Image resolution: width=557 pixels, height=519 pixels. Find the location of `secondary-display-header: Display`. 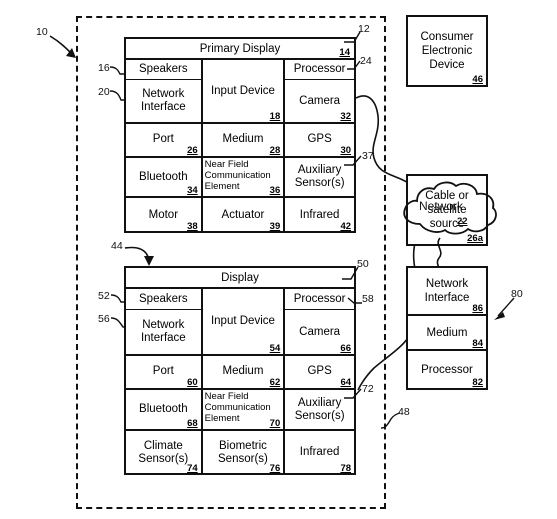

secondary-display-header: Display is located at coordinates (240, 278).